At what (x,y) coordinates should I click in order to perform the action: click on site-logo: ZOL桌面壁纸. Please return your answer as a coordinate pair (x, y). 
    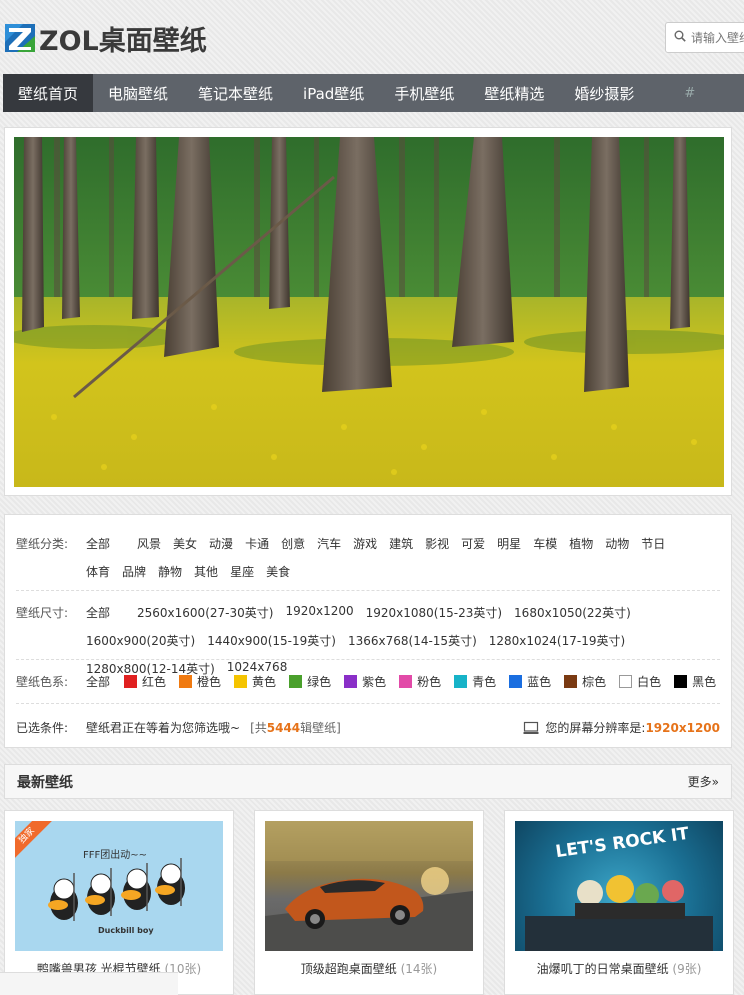
    Looking at the image, I should click on (106, 38).